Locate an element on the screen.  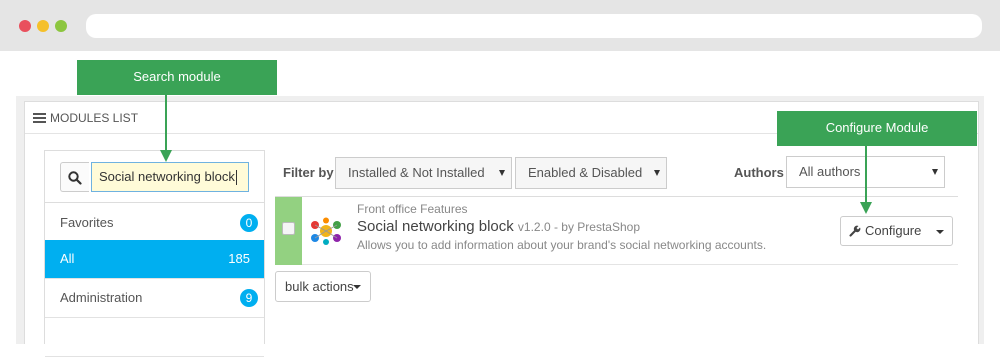
row-checkbox is located at coordinates (288, 228).